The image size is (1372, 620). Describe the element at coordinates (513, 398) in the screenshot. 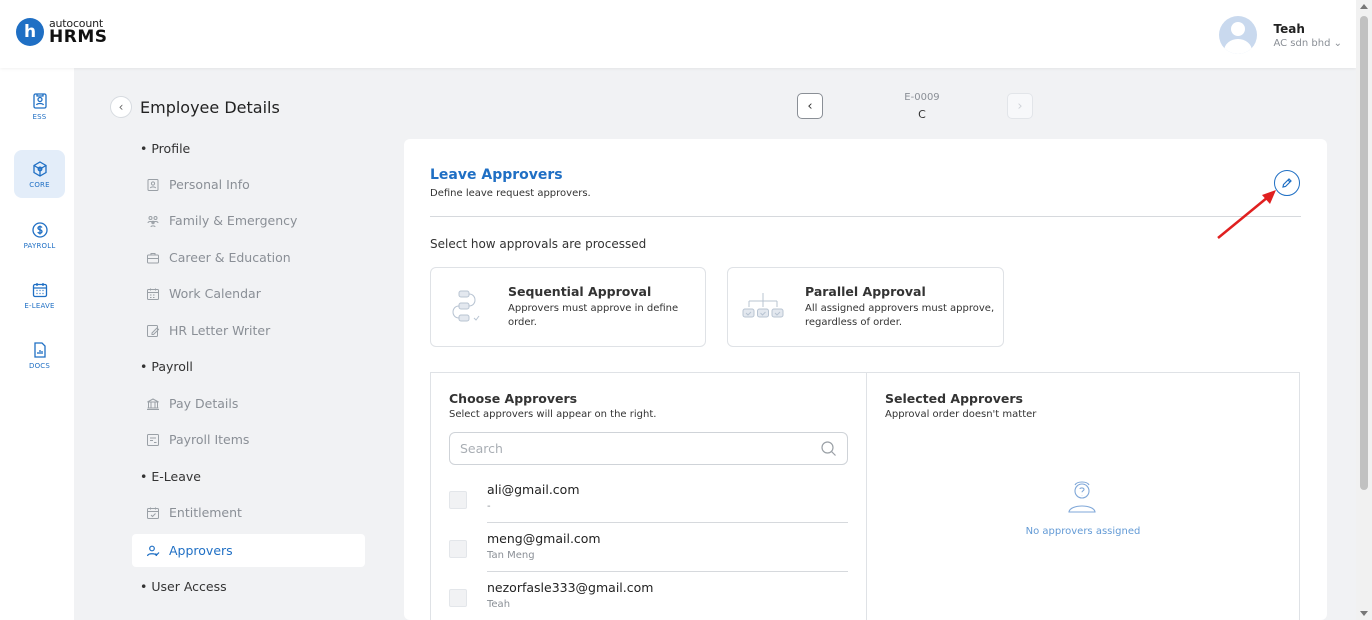

I see `choose-approvers-title: Choose Approvers` at that location.